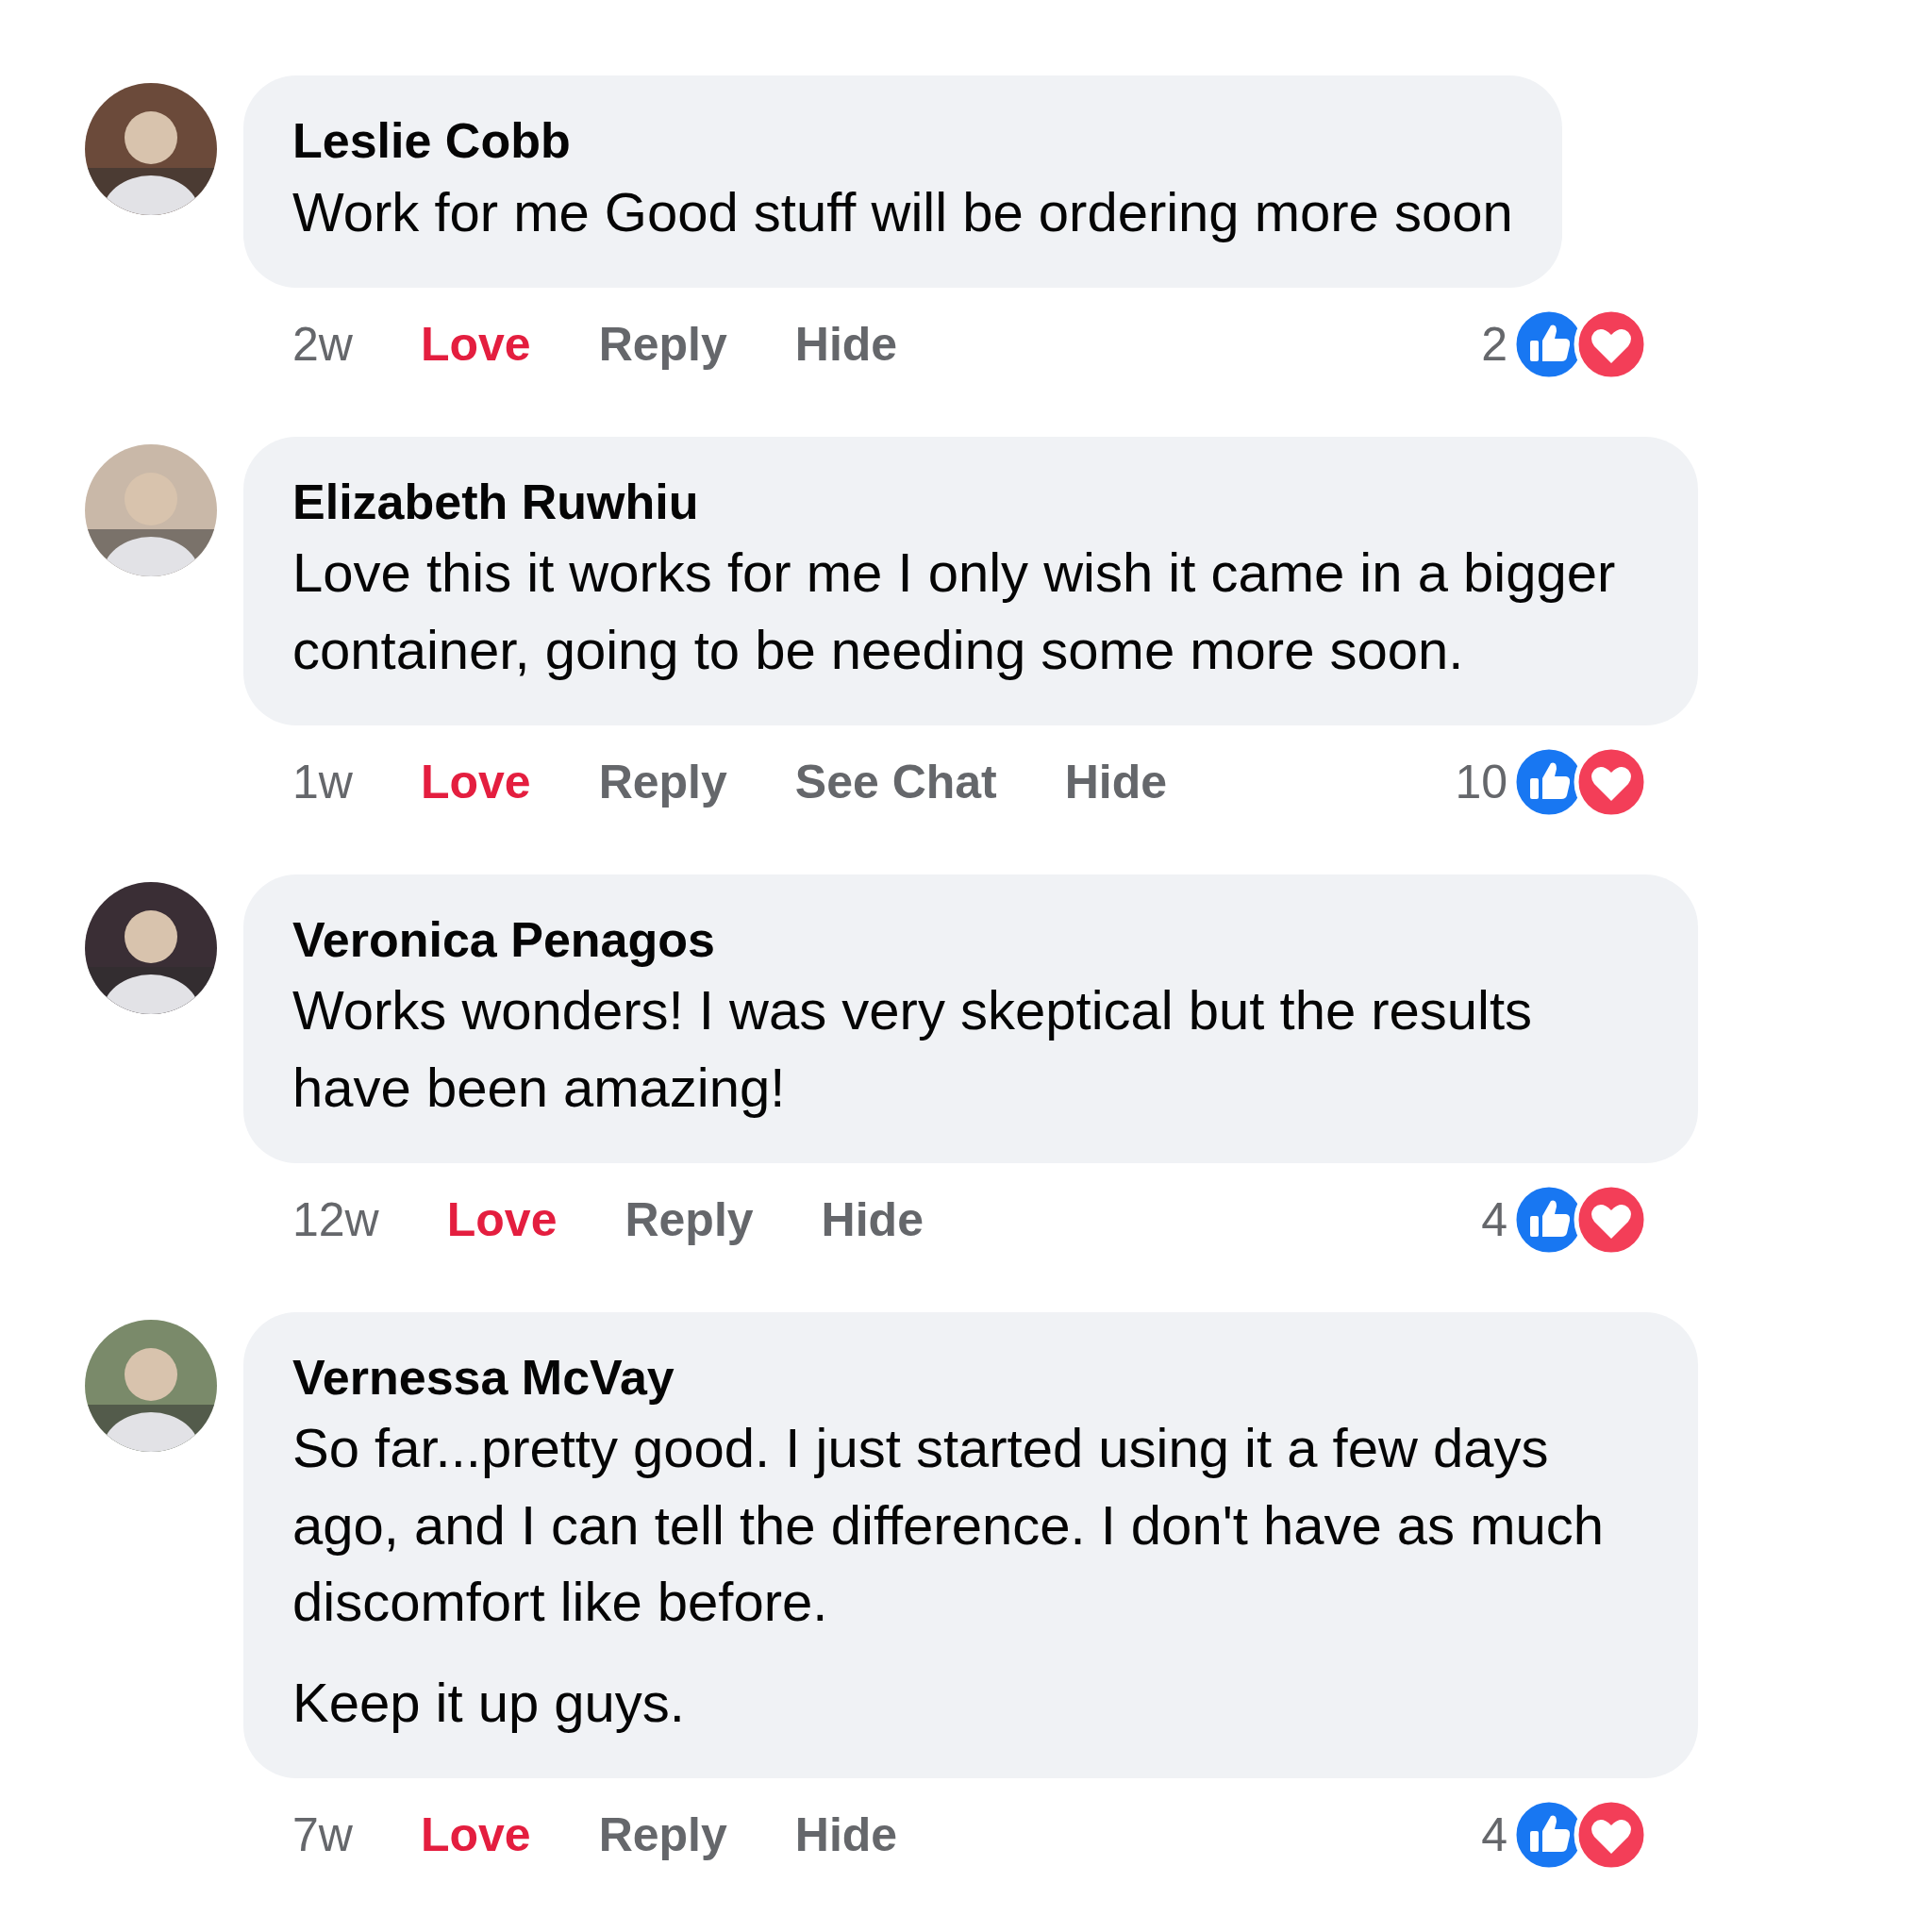 The height and width of the screenshot is (1932, 1932). I want to click on timestamp: 7w, so click(323, 1835).